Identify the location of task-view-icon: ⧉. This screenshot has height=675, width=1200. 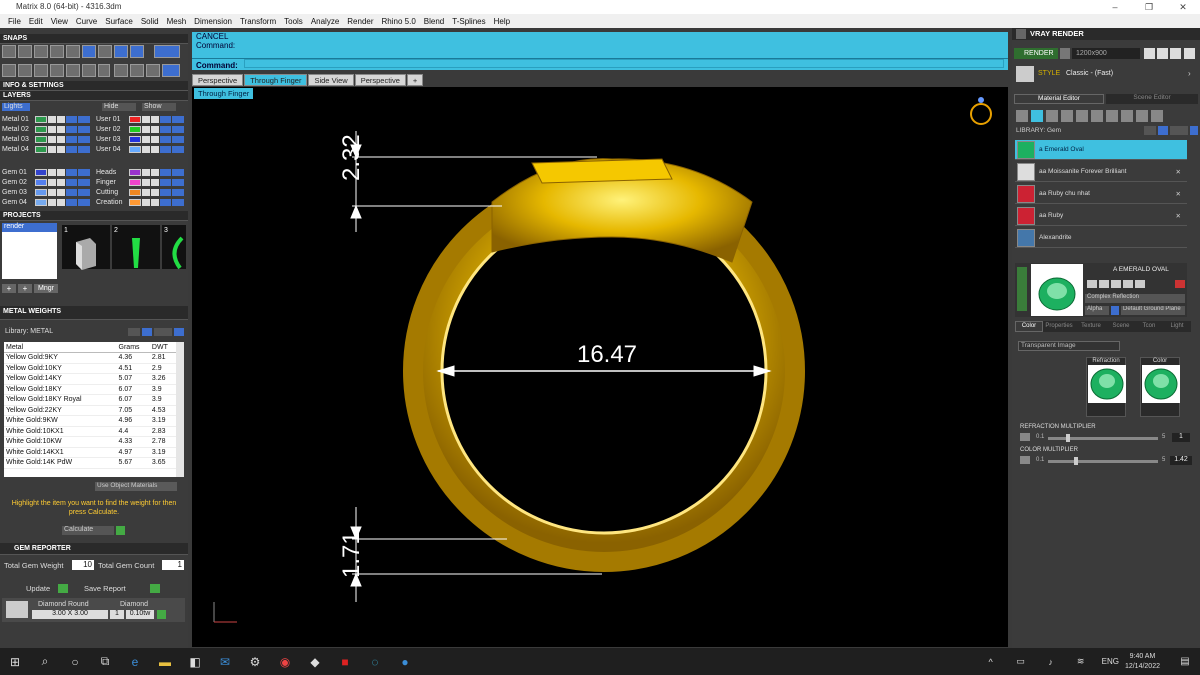
(105, 662).